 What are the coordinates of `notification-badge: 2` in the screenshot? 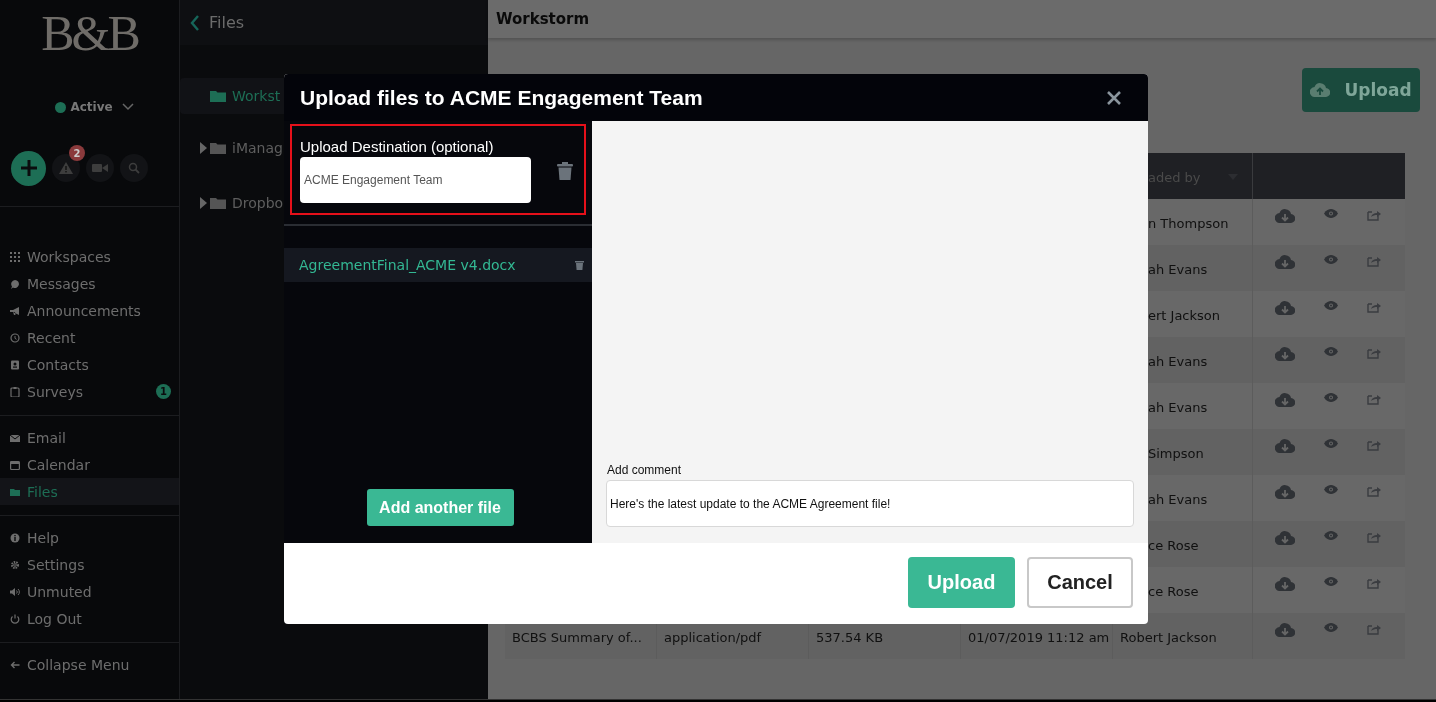 It's located at (77, 153).